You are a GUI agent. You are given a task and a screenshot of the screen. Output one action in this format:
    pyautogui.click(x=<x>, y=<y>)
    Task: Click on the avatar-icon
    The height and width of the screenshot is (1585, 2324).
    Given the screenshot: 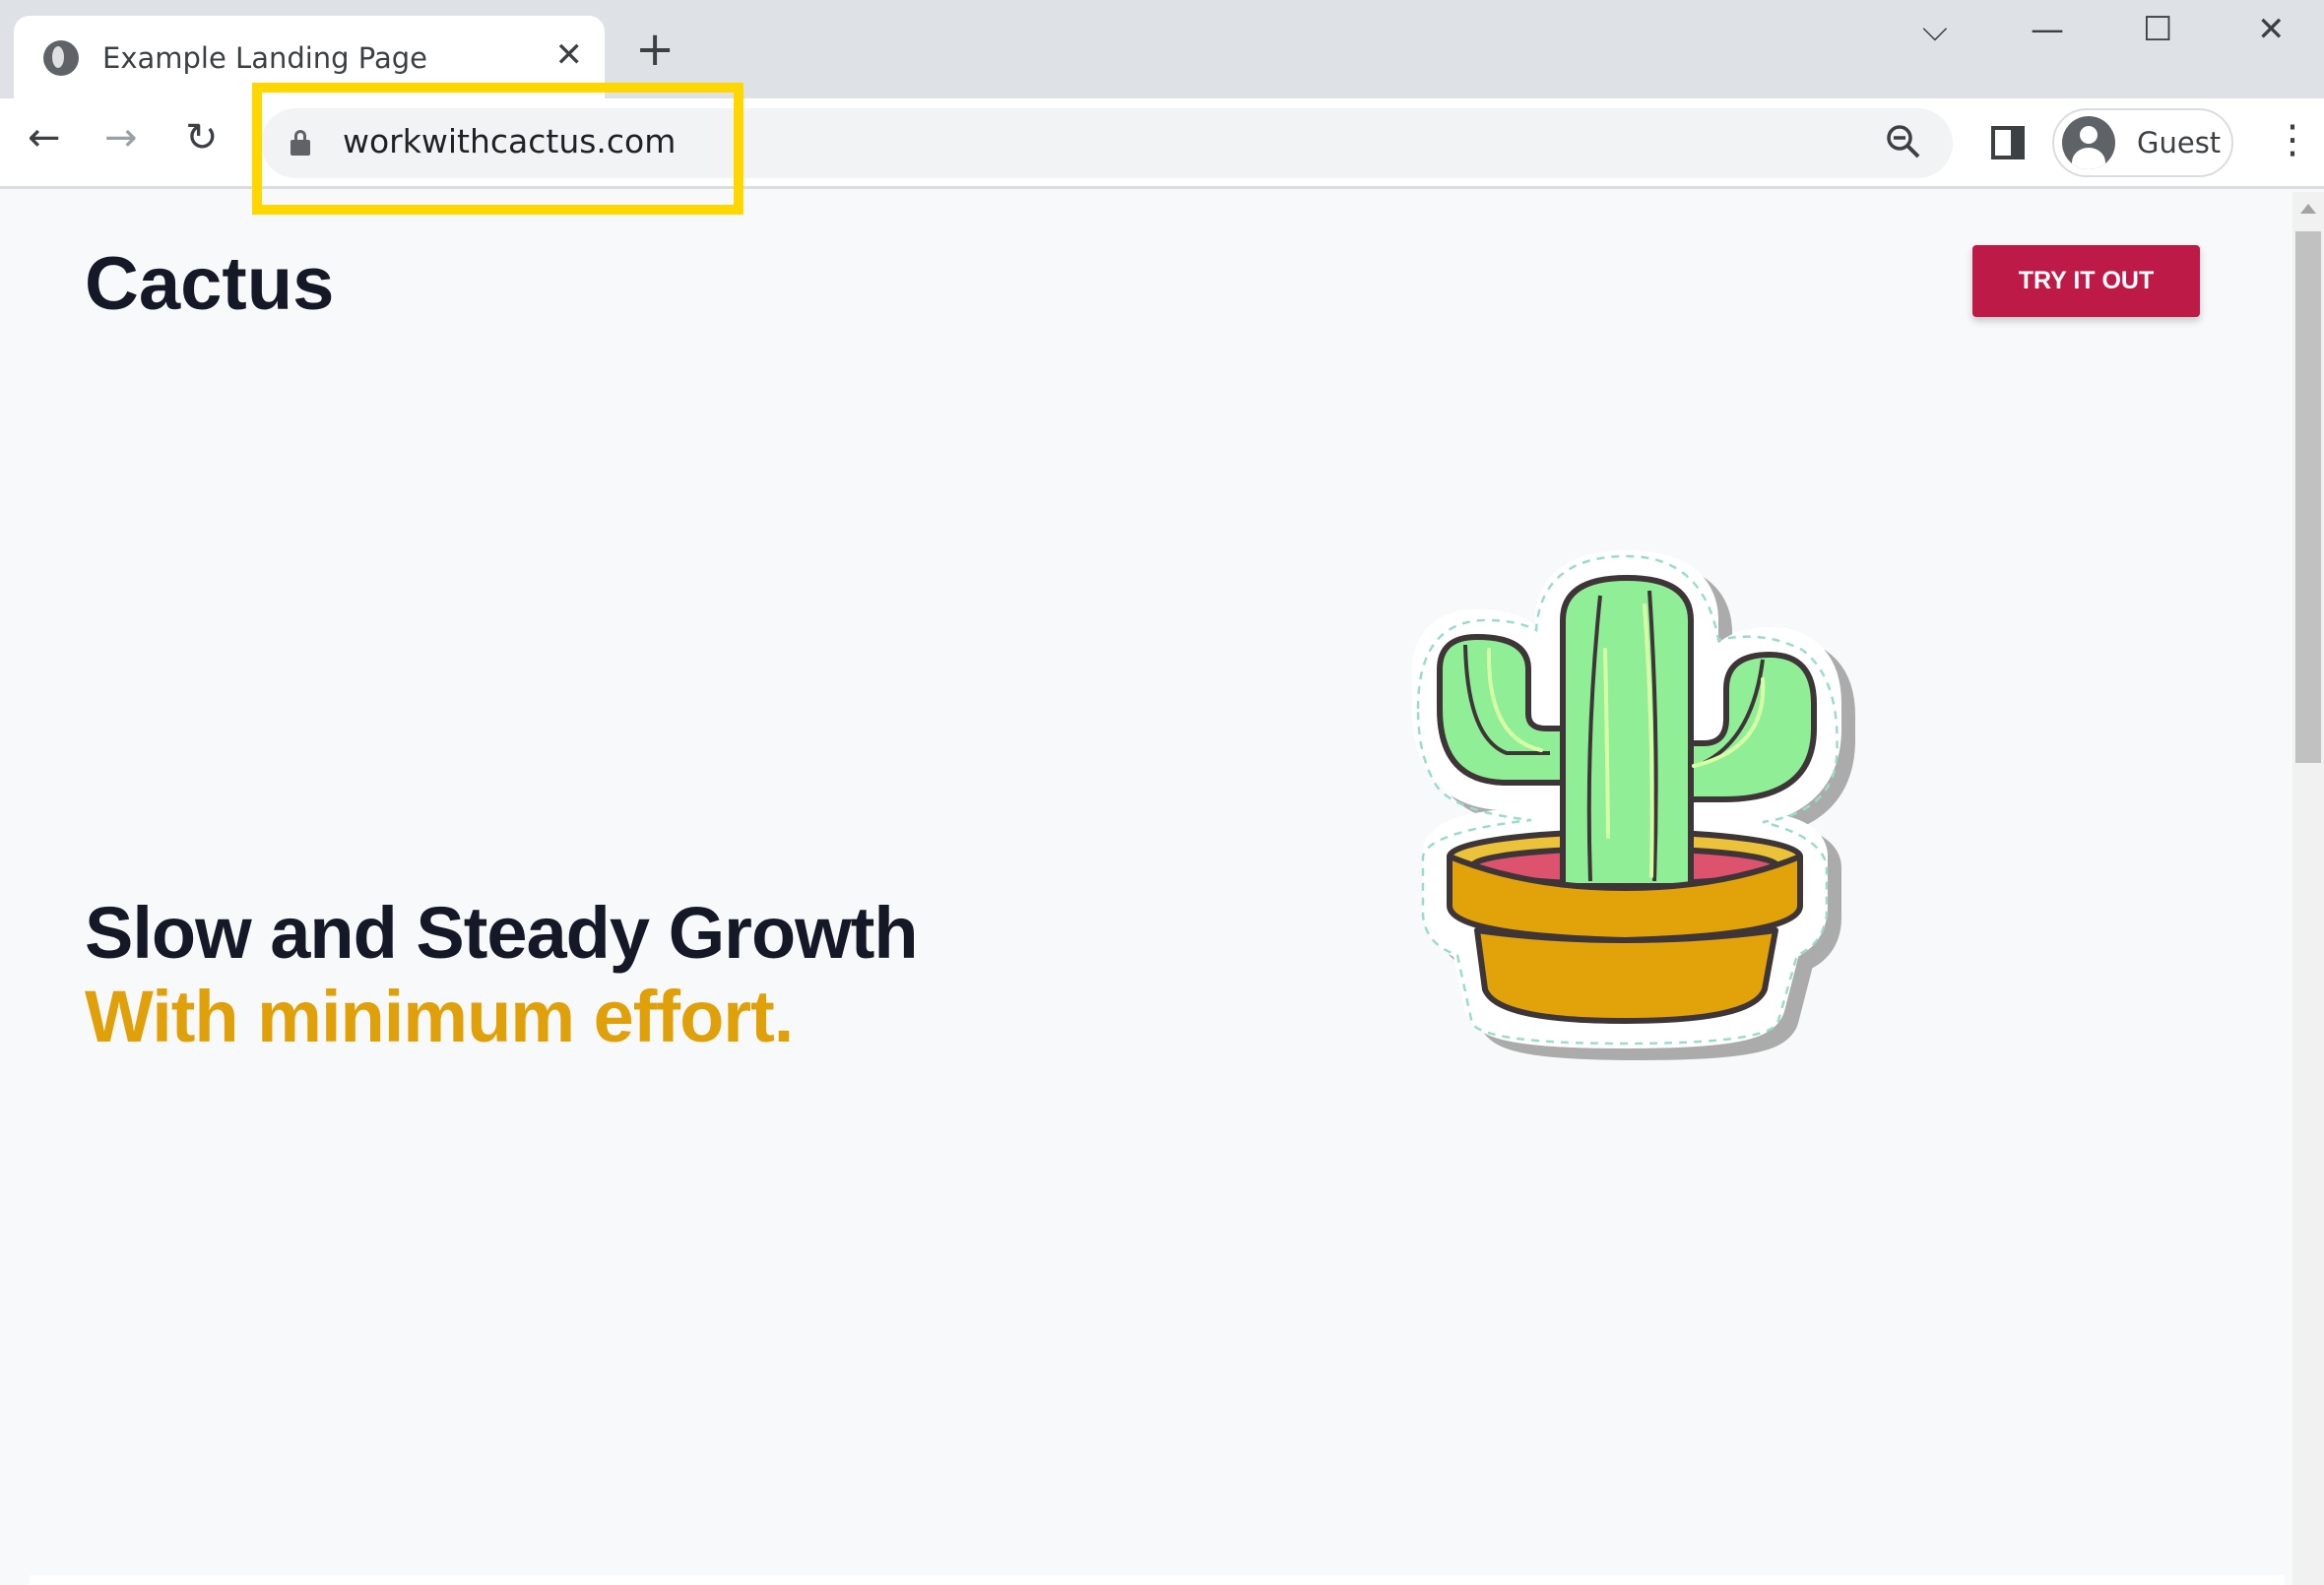 What is the action you would take?
    pyautogui.click(x=2089, y=142)
    